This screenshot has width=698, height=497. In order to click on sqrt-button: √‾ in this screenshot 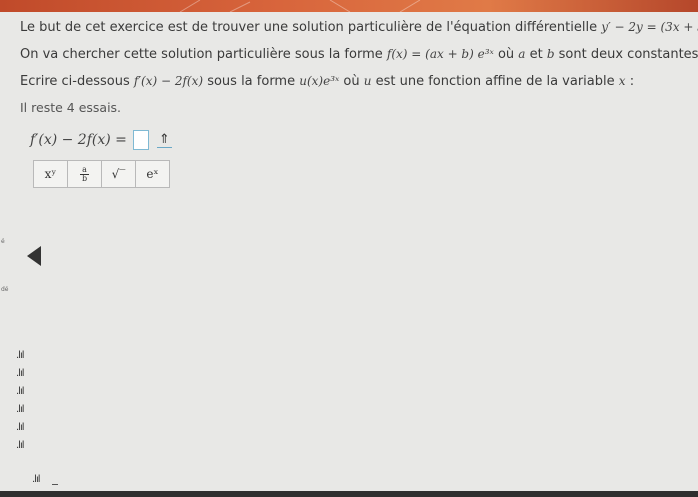, I will do `click(119, 174)`.